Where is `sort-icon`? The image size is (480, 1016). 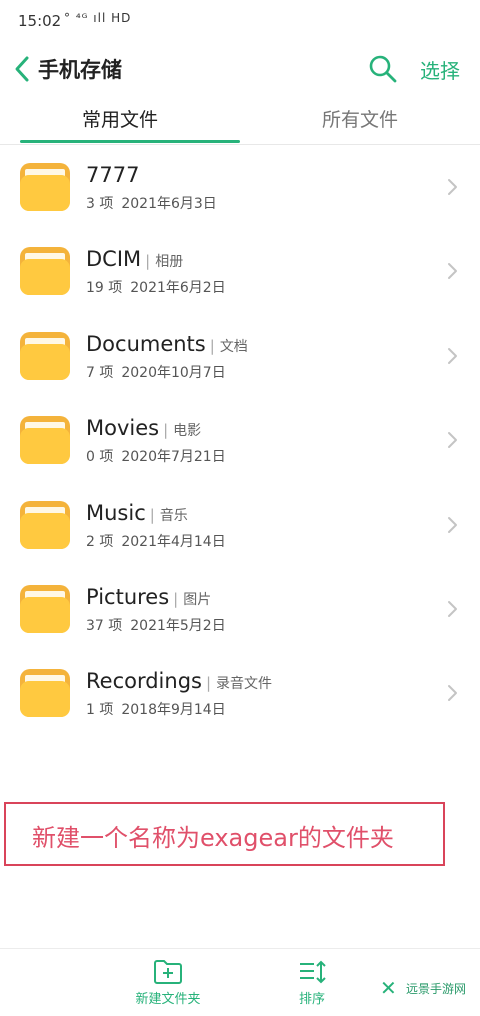
sort-icon is located at coordinates (313, 972).